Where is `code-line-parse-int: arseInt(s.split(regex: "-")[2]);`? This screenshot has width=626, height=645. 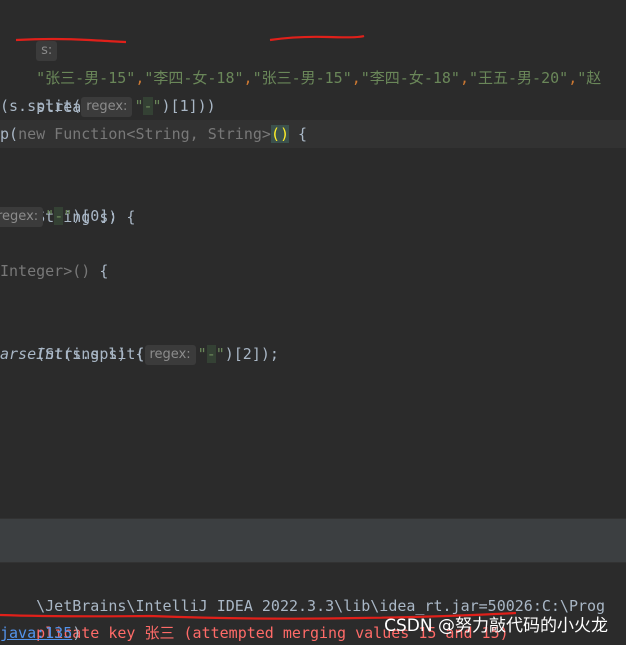 code-line-parse-int: arseInt(s.split(regex: "-")[2]); is located at coordinates (139, 355).